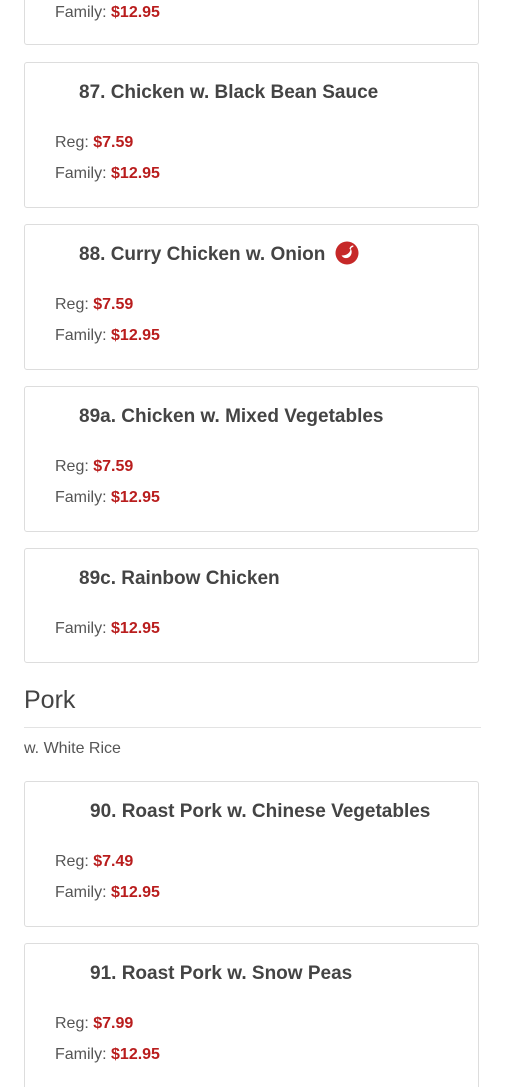 This screenshot has width=510, height=1087. Describe the element at coordinates (113, 1023) in the screenshot. I see `reg-price: $7.99` at that location.